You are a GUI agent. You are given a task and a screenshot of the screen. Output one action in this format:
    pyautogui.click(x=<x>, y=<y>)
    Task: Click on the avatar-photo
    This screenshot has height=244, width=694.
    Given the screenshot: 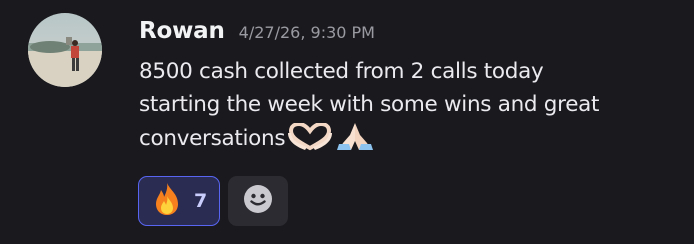 What is the action you would take?
    pyautogui.click(x=65, y=50)
    